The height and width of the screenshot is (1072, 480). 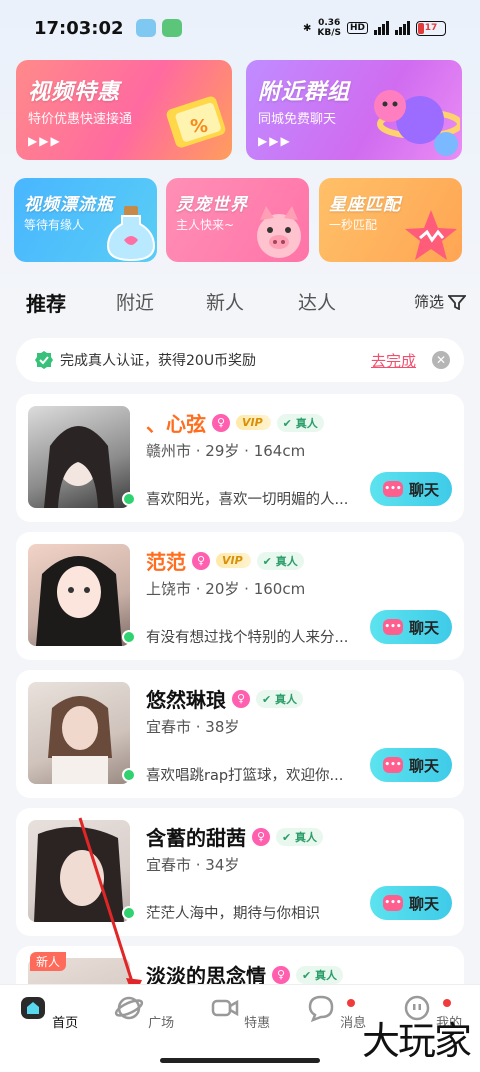 What do you see at coordinates (431, 235) in the screenshot?
I see `star-icon` at bounding box center [431, 235].